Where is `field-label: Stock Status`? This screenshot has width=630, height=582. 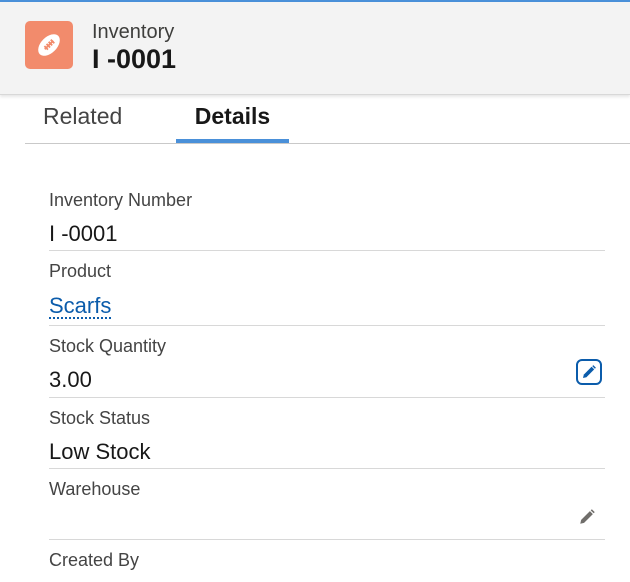 field-label: Stock Status is located at coordinates (100, 418).